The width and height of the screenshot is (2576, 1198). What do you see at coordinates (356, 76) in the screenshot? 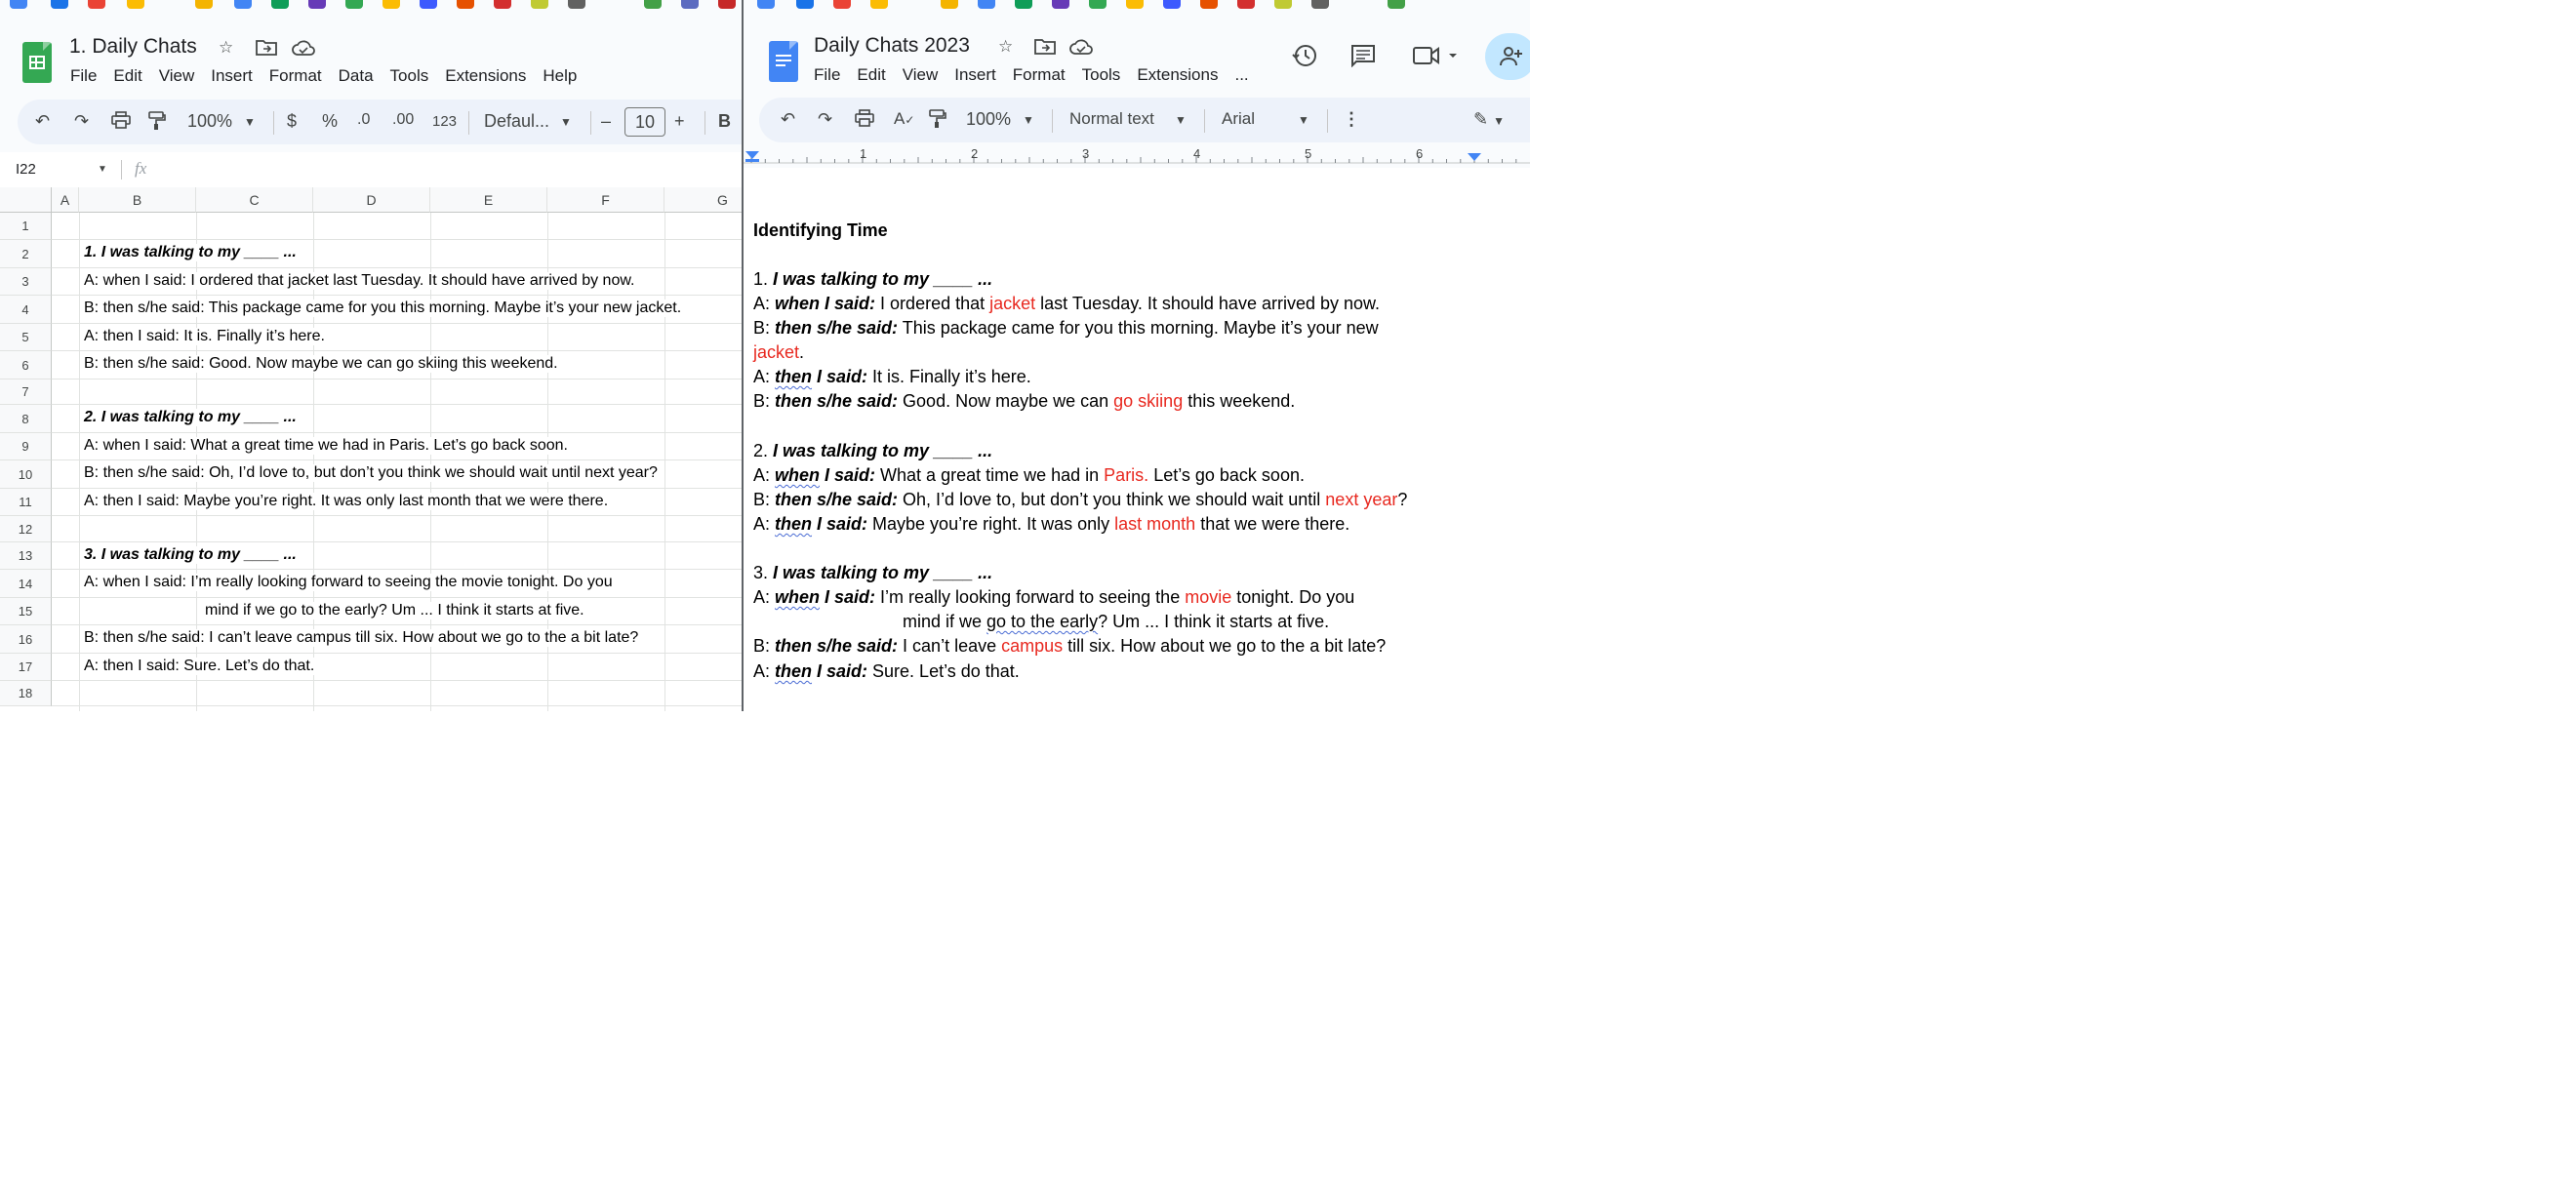
I see `menu-data: Data` at bounding box center [356, 76].